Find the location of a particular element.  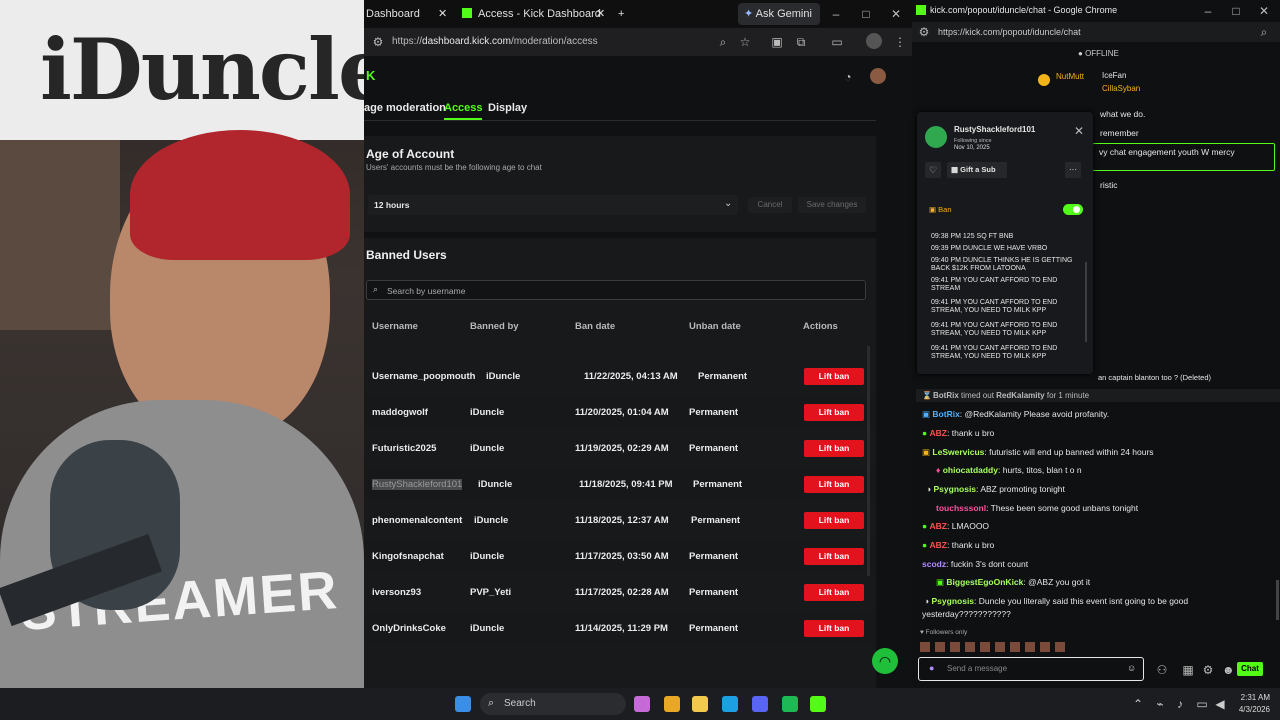

chevron-up-icon: ⌃ is located at coordinates (1138, 704).